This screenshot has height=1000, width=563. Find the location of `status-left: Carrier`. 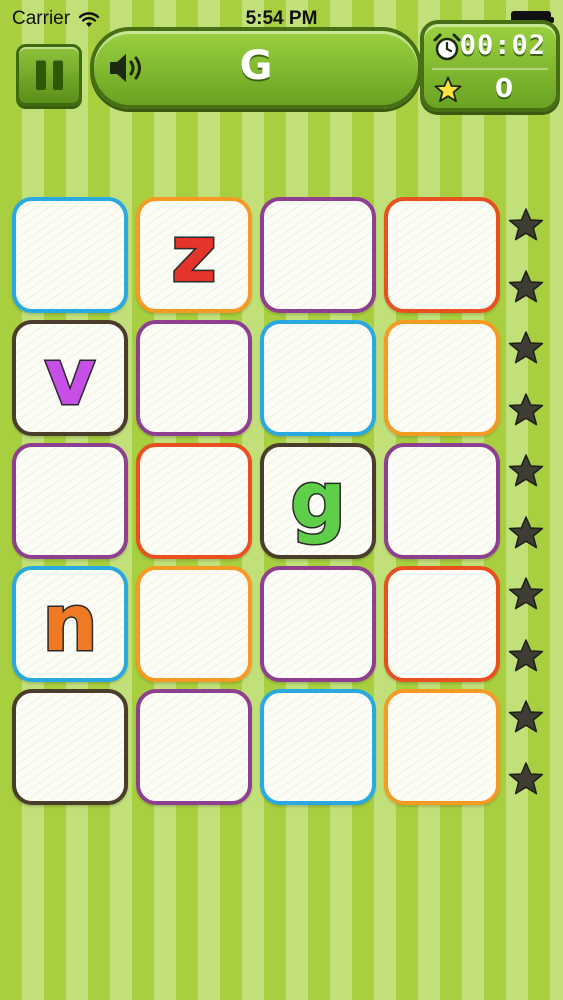

status-left: Carrier is located at coordinates (56, 19).